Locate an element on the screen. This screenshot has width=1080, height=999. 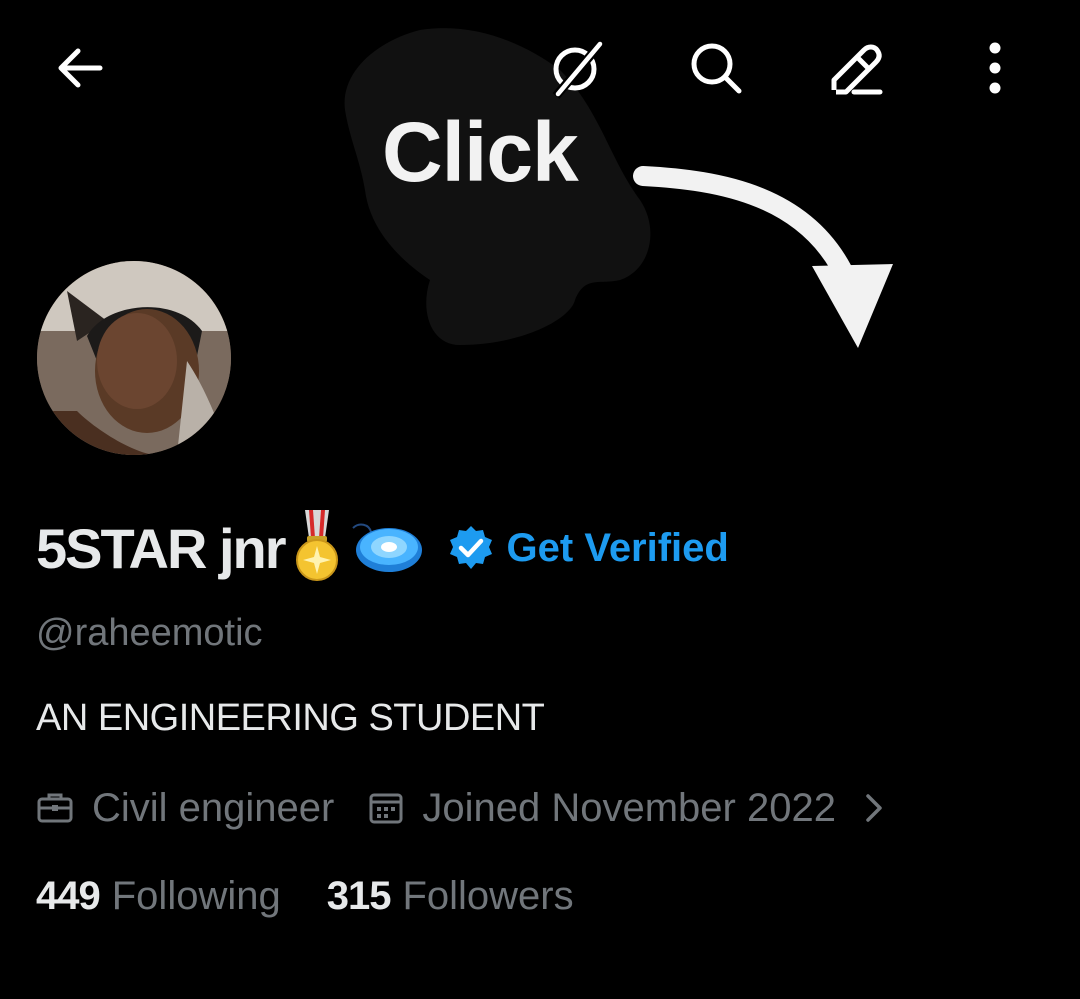
search-button is located at coordinates (716, 68).